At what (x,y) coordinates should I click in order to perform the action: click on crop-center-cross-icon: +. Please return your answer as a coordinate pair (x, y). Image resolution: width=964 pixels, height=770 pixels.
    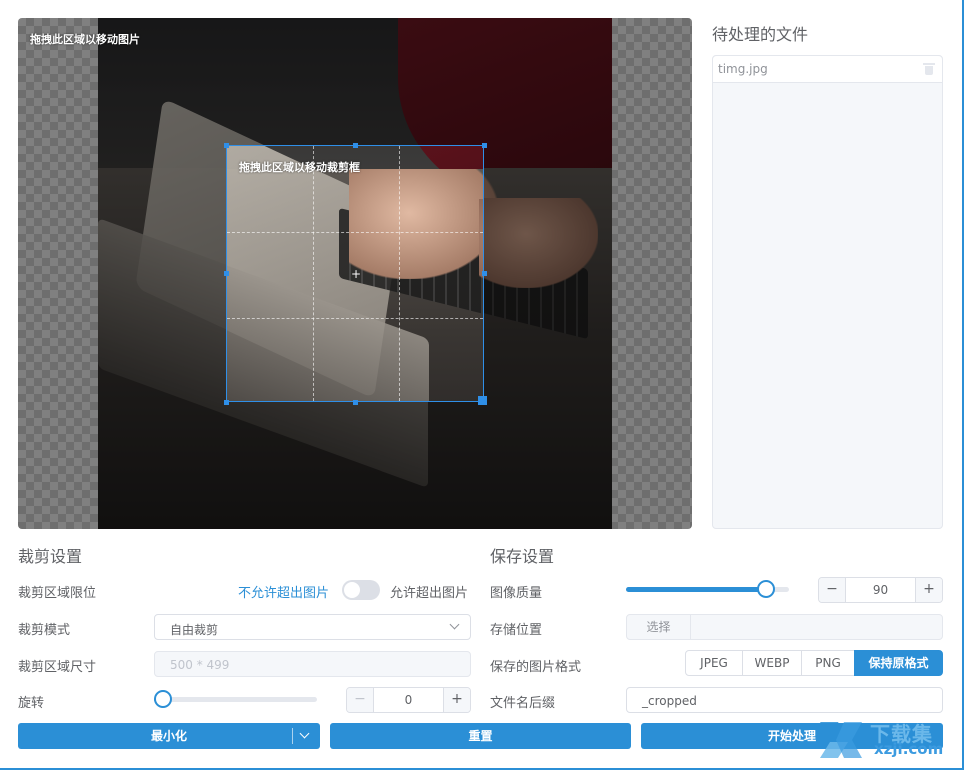
    Looking at the image, I should click on (356, 274).